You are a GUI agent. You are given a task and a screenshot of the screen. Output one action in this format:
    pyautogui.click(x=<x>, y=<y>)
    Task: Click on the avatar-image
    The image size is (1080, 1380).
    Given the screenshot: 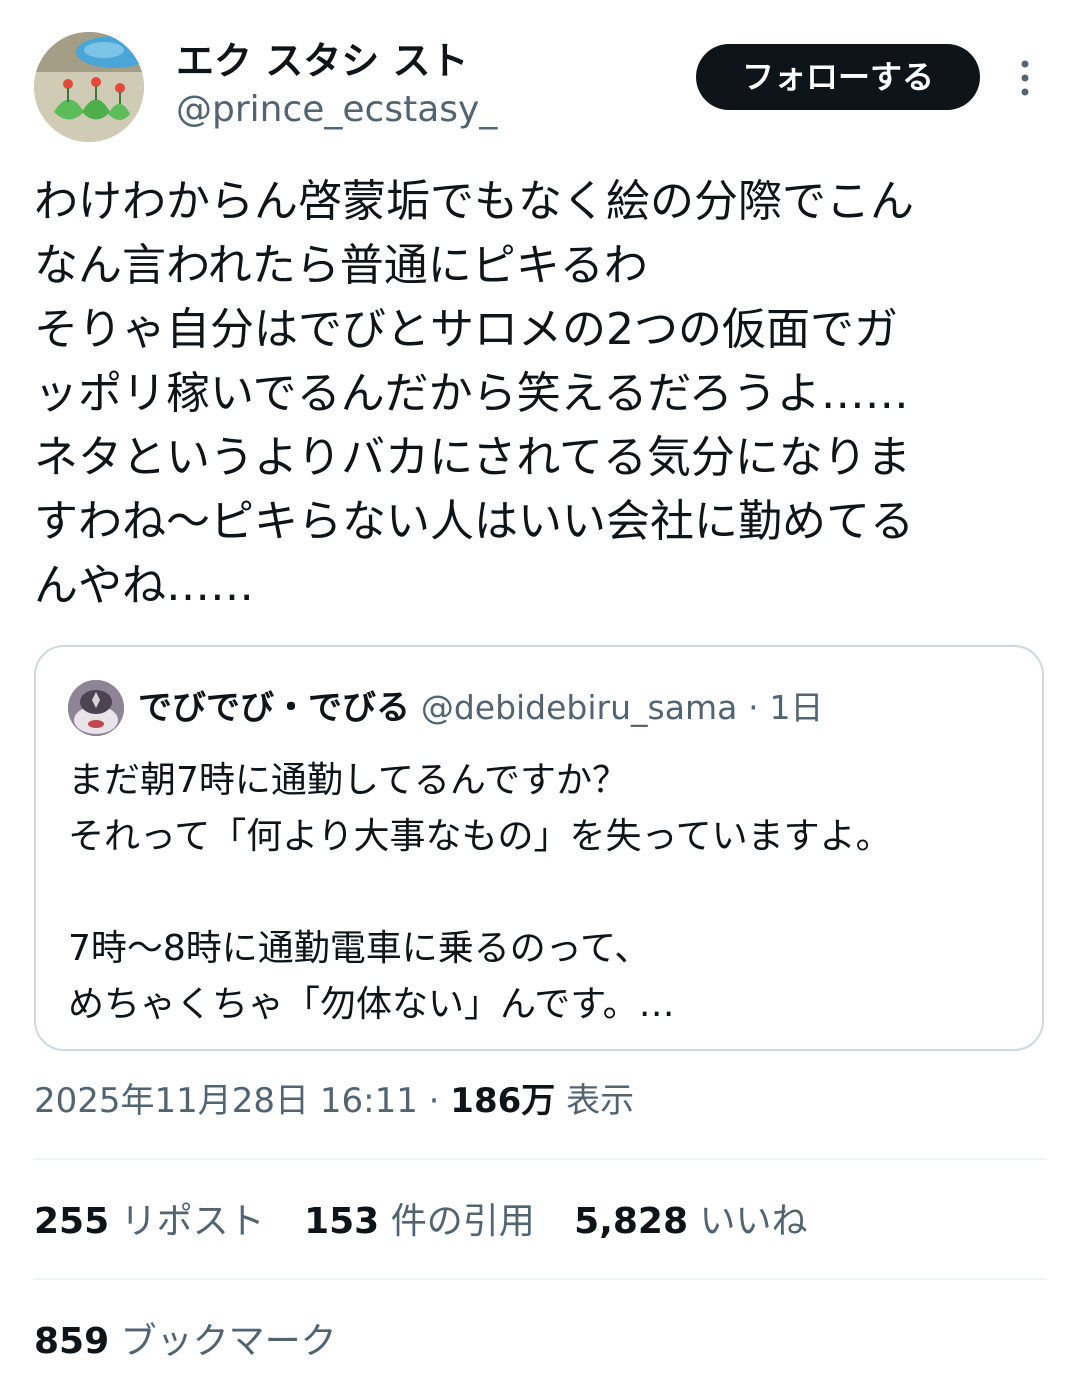 What is the action you would take?
    pyautogui.click(x=89, y=87)
    